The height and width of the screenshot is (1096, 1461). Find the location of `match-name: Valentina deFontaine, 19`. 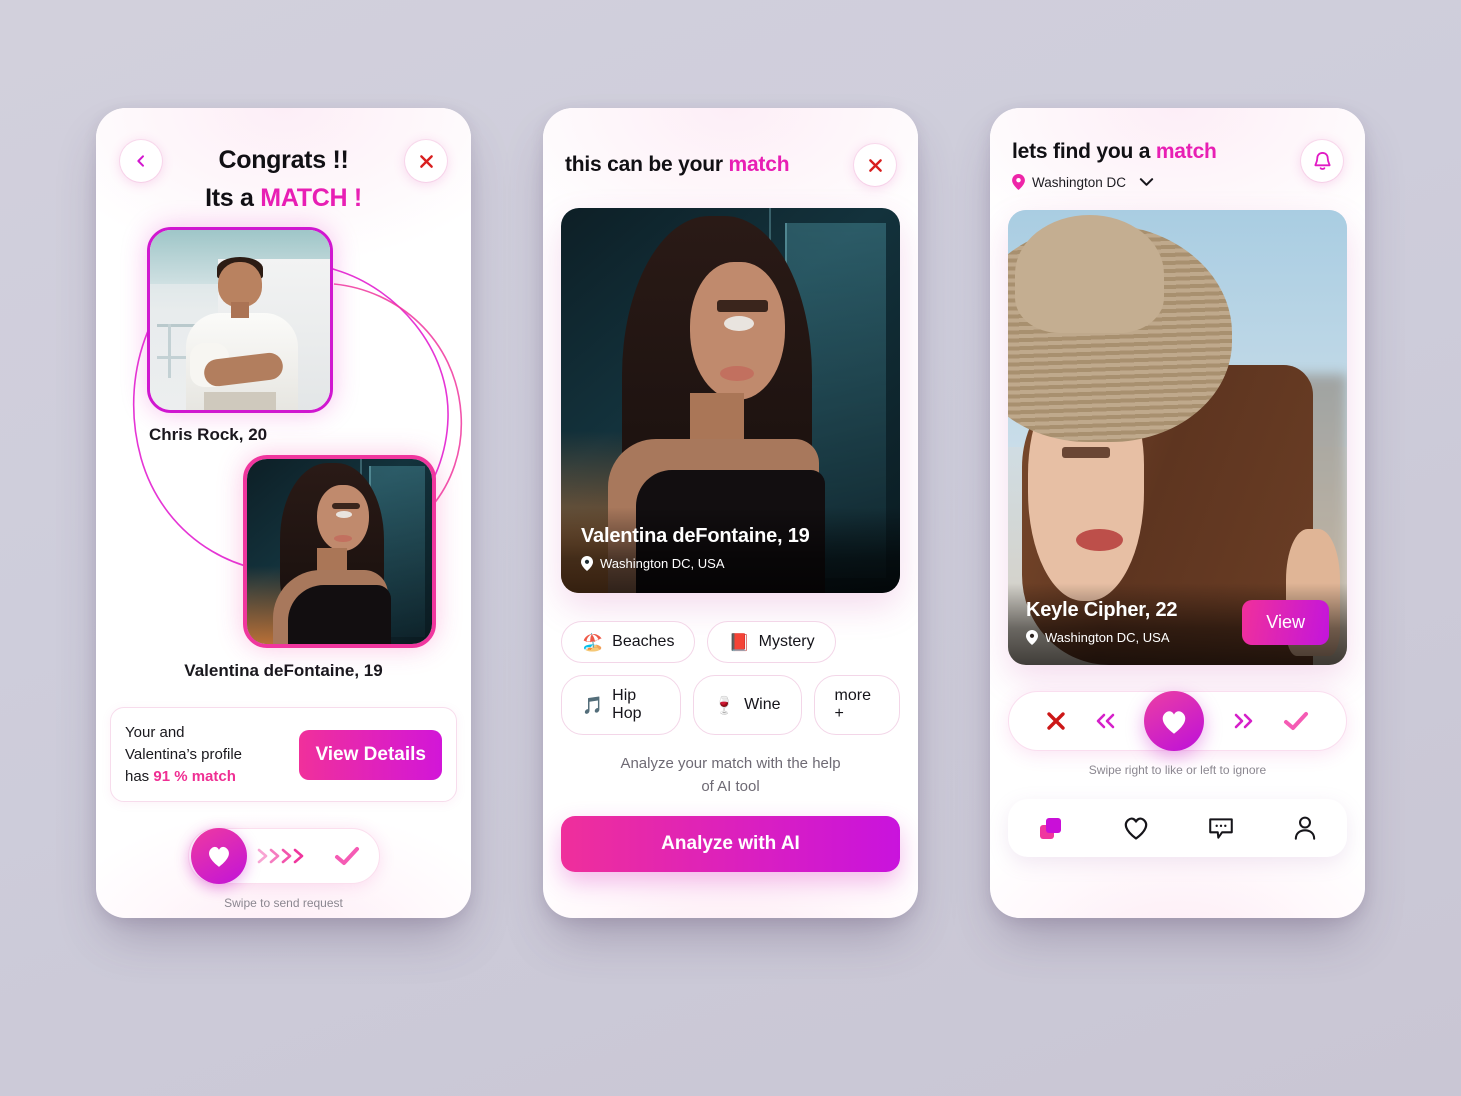

match-name: Valentina deFontaine, 19 is located at coordinates (695, 536).